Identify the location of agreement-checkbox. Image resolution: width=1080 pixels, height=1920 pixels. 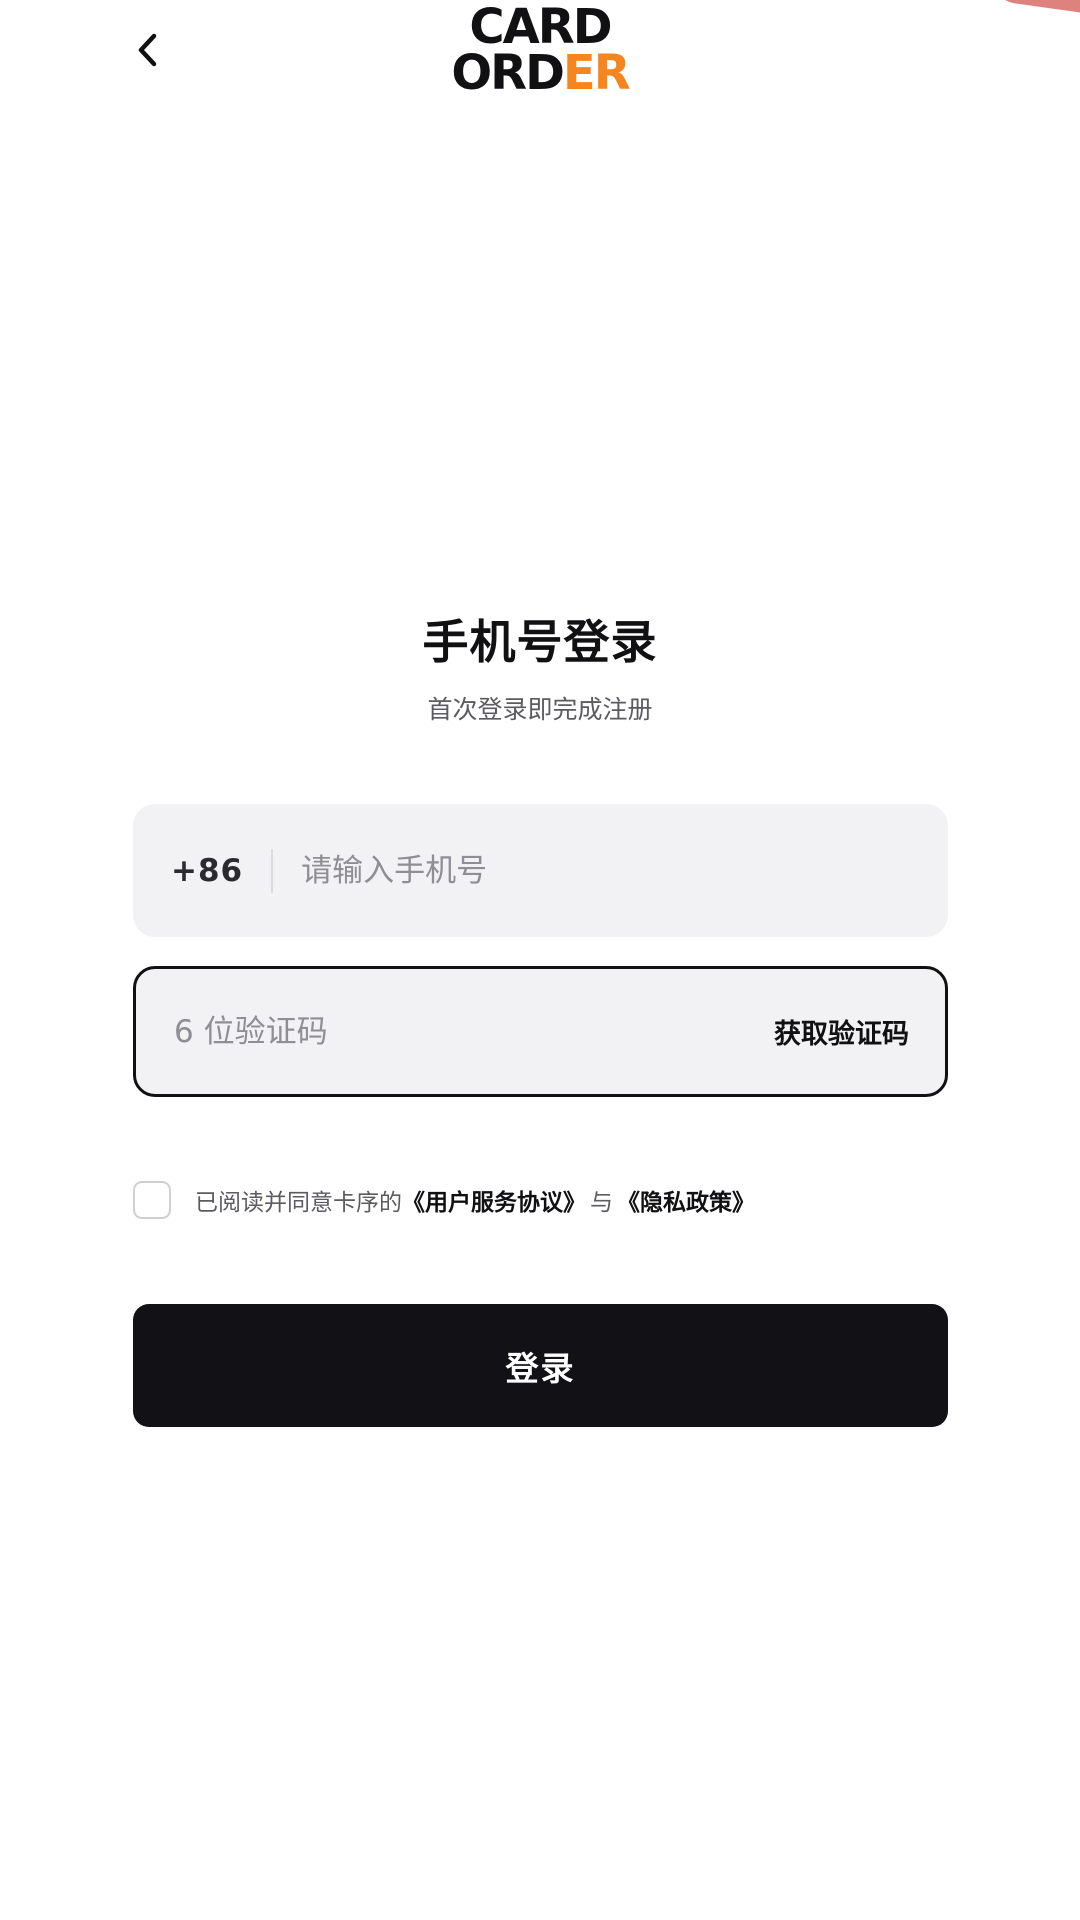
(152, 1200).